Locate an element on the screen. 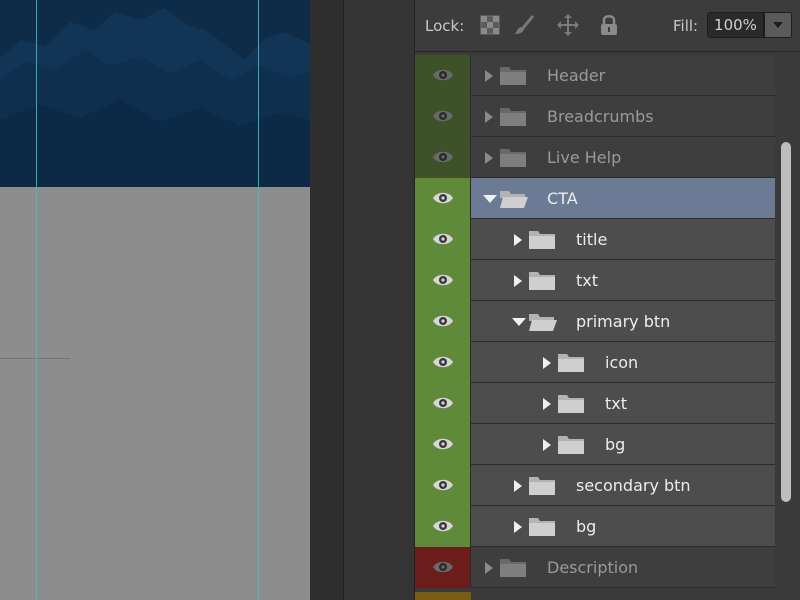  layer-row: CTA is located at coordinates (595, 198).